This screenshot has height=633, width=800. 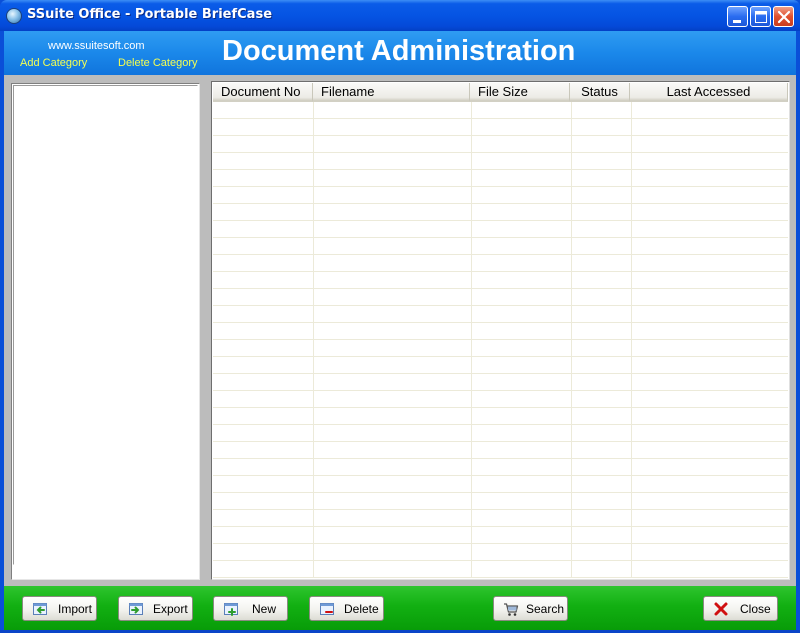 I want to click on column-header-status: Status, so click(x=600, y=92).